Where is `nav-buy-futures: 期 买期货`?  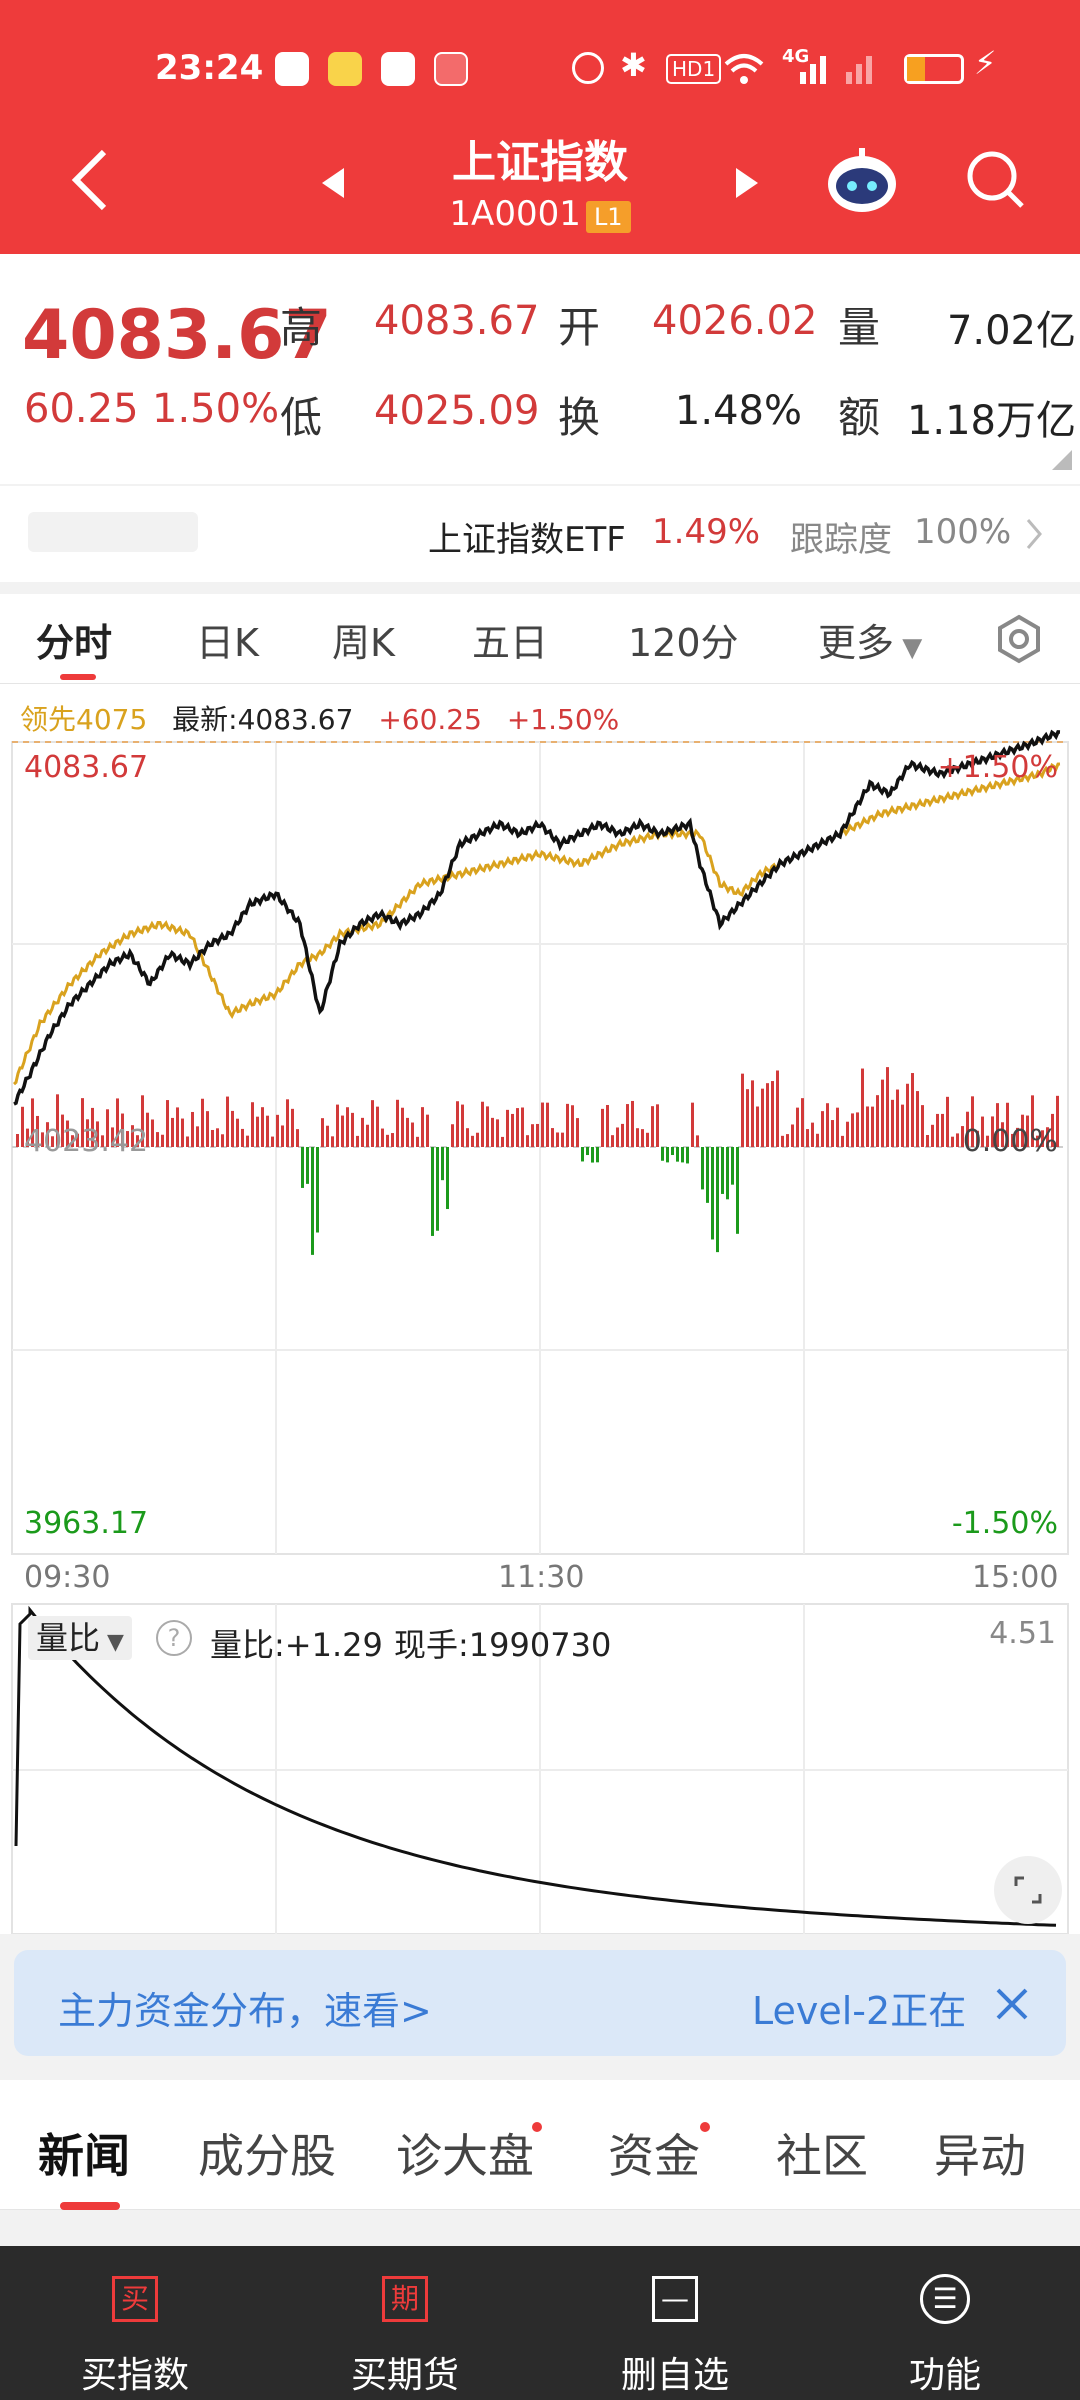 nav-buy-futures: 期 买期货 is located at coordinates (405, 2323).